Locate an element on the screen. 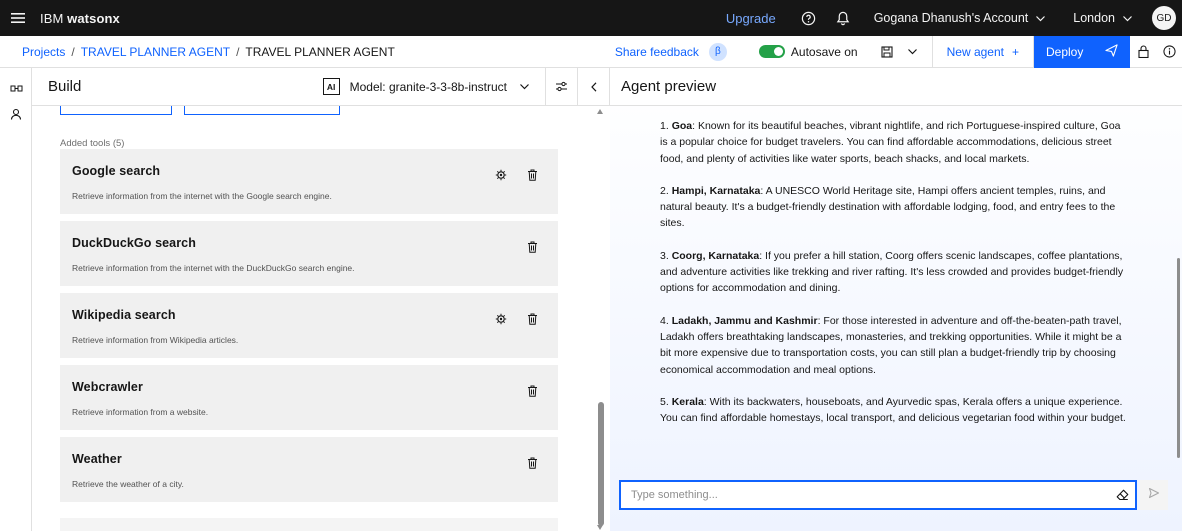 This screenshot has height=531, width=1182. item-number: 2. is located at coordinates (664, 190).